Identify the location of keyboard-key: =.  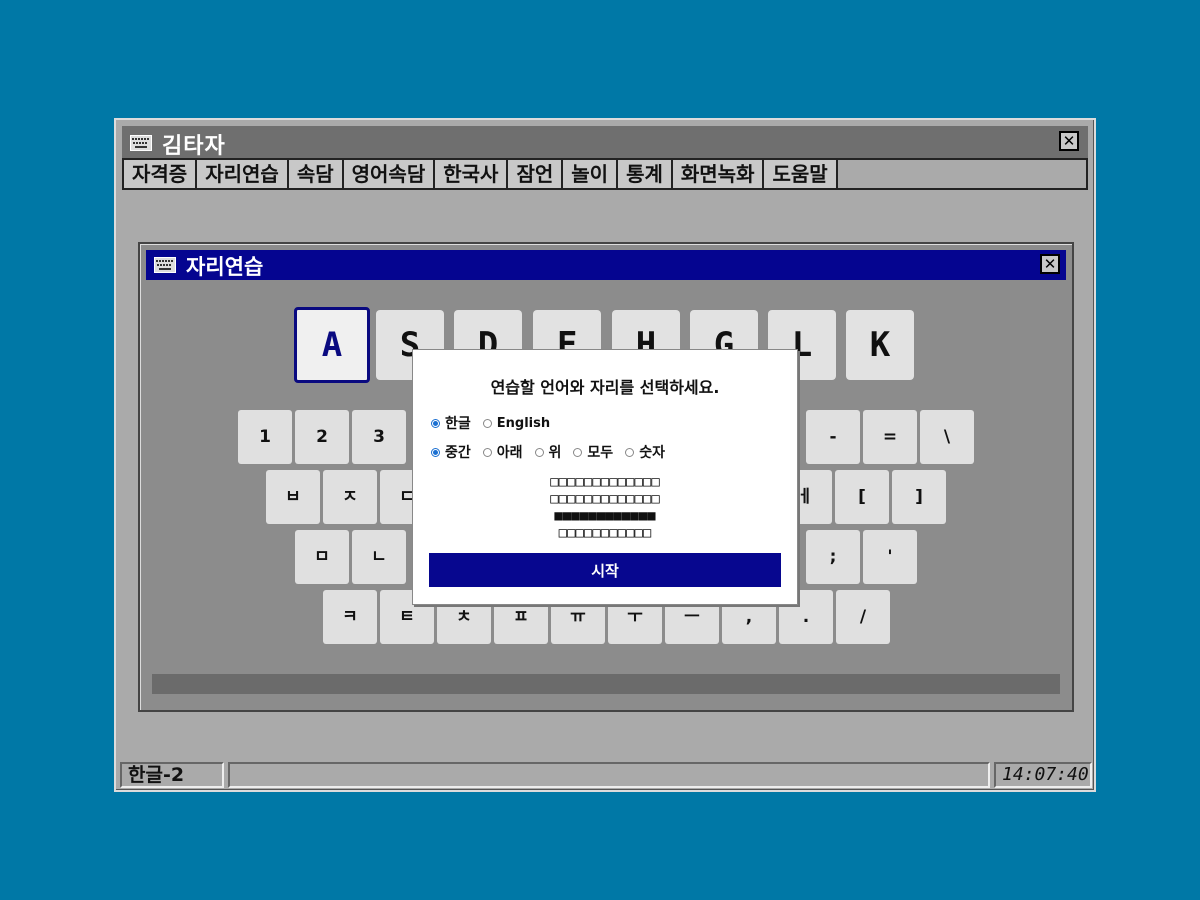
(890, 437).